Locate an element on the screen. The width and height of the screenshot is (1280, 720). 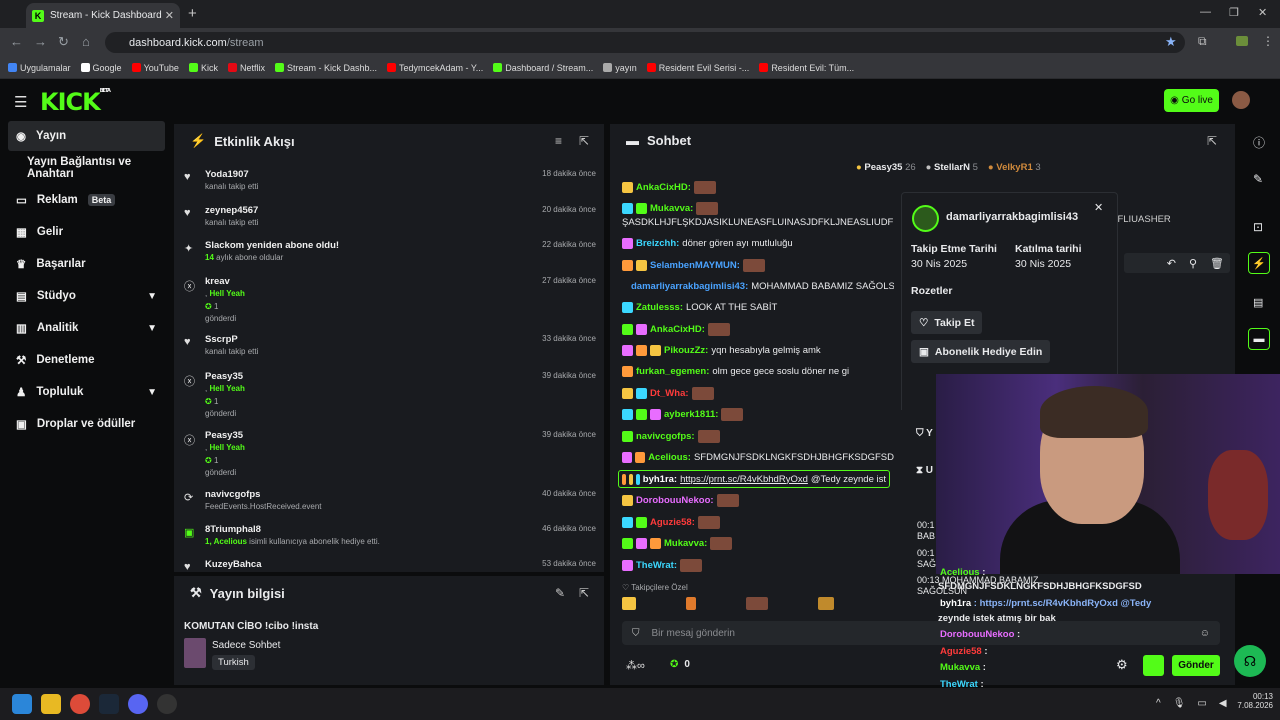
info-icon: ⓘ is located at coordinates (1259, 142).